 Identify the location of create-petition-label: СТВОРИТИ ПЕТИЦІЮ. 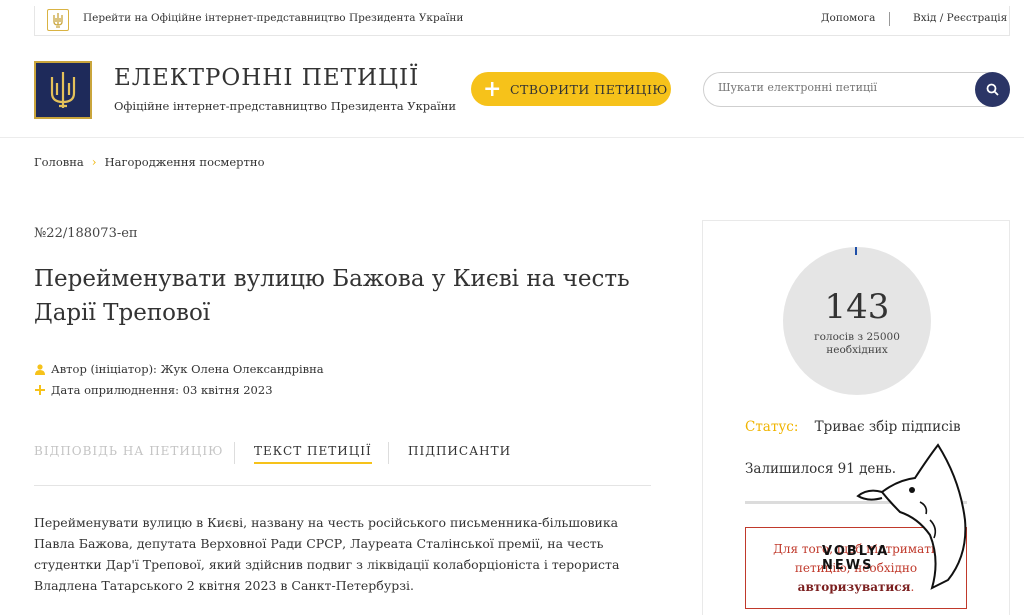
(588, 89).